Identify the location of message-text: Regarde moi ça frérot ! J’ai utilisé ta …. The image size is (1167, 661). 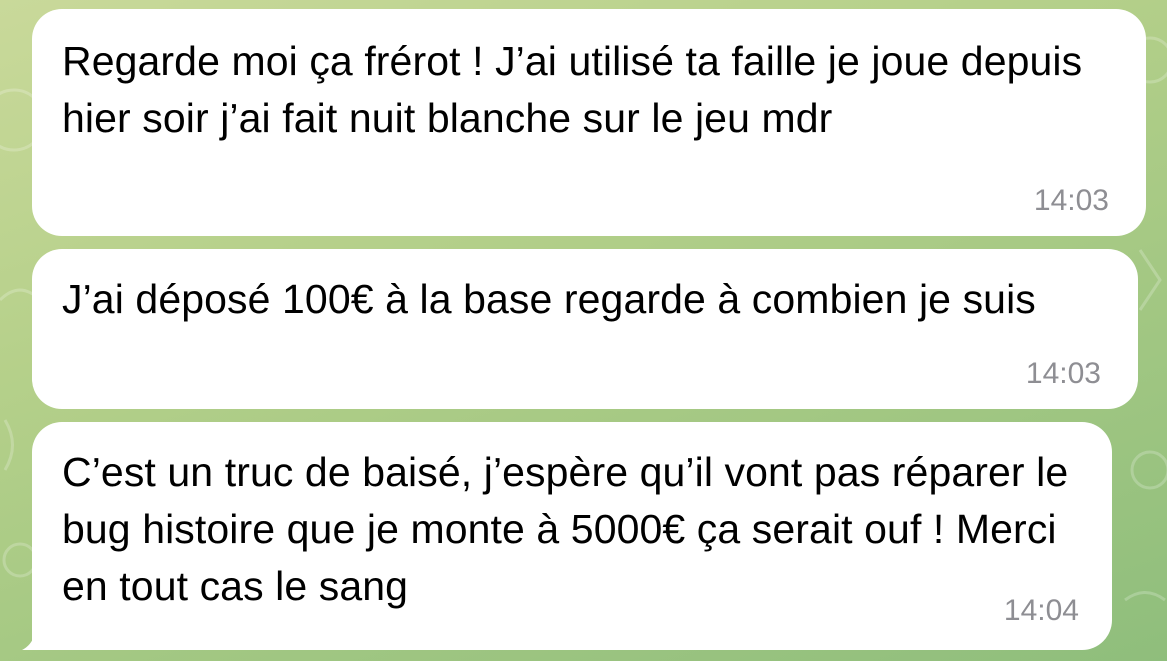
(572, 89).